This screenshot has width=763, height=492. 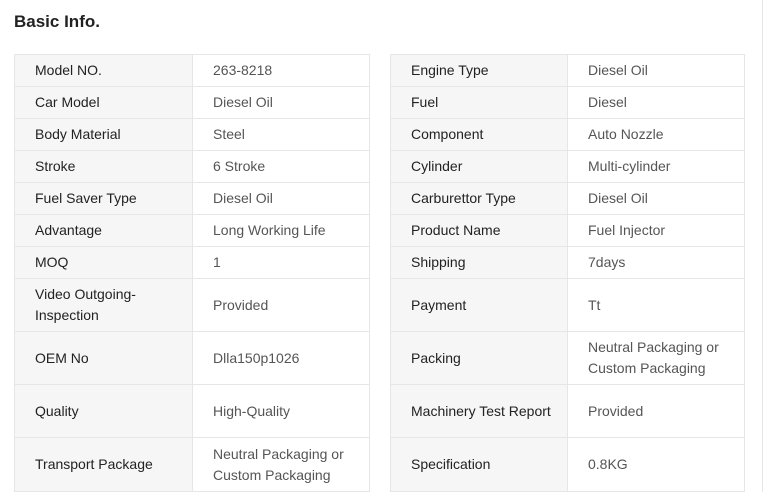 I want to click on spec-label: Fuel Saver Type, so click(x=103, y=198).